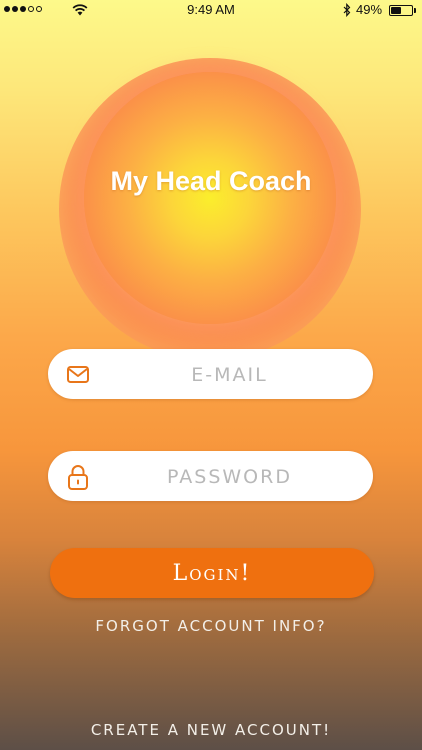 This screenshot has width=422, height=750. What do you see at coordinates (229, 477) in the screenshot?
I see `password-input` at bounding box center [229, 477].